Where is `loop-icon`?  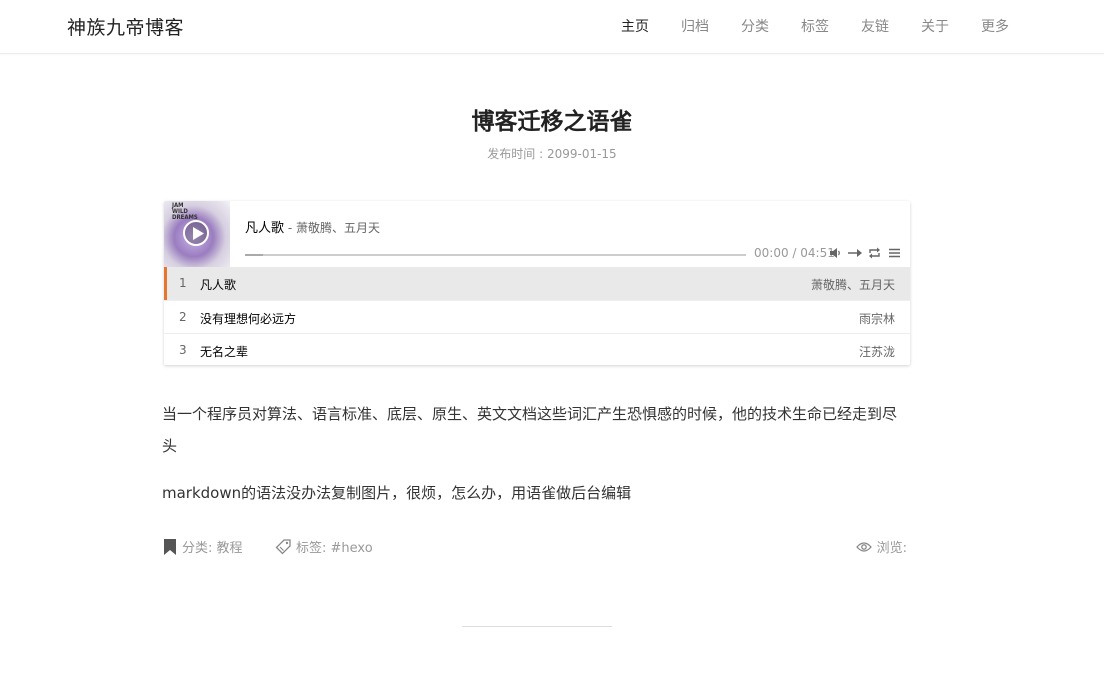
loop-icon is located at coordinates (874, 253).